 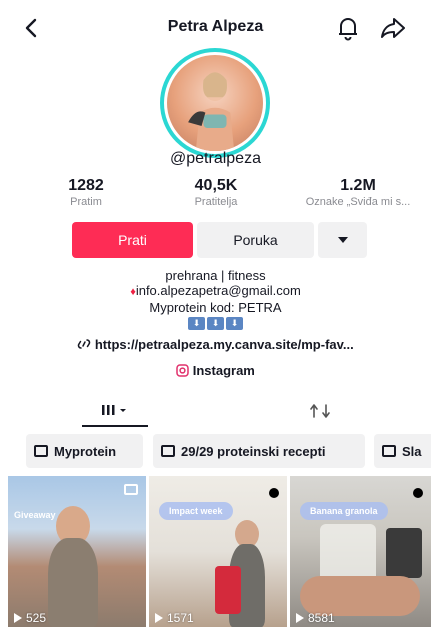 I want to click on active-tab-indicator, so click(x=115, y=426).